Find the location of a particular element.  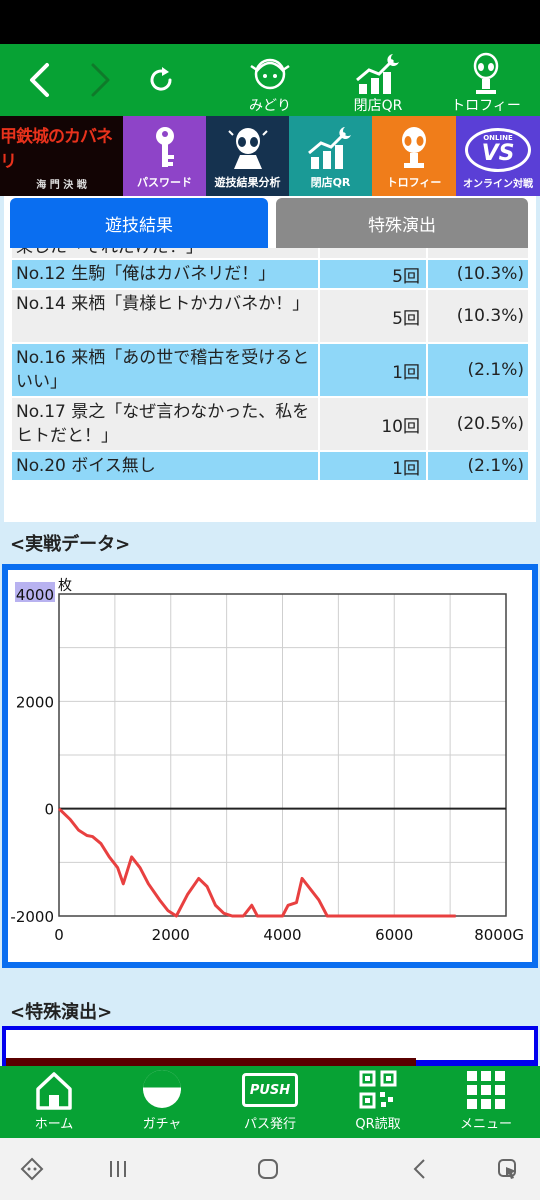

nav-pass-issue-label: パス発行 is located at coordinates (269, 1124).